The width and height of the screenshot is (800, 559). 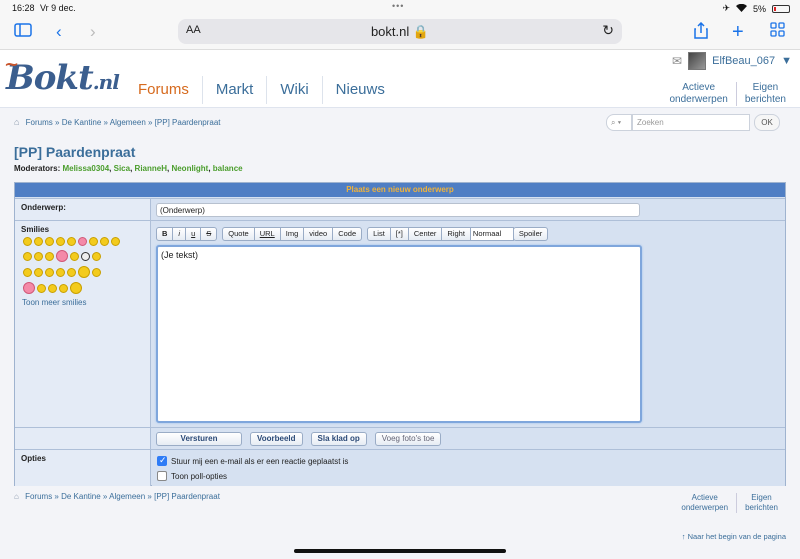 What do you see at coordinates (777, 32) in the screenshot?
I see `tabs-overview-icon` at bounding box center [777, 32].